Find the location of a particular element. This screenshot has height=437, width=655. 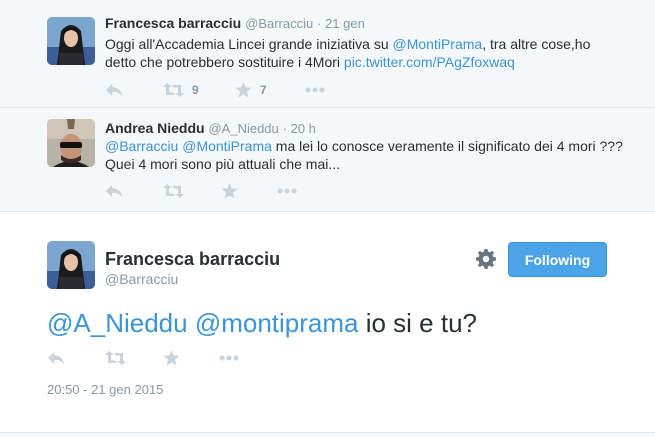

timestamp: 21 gen is located at coordinates (345, 23).